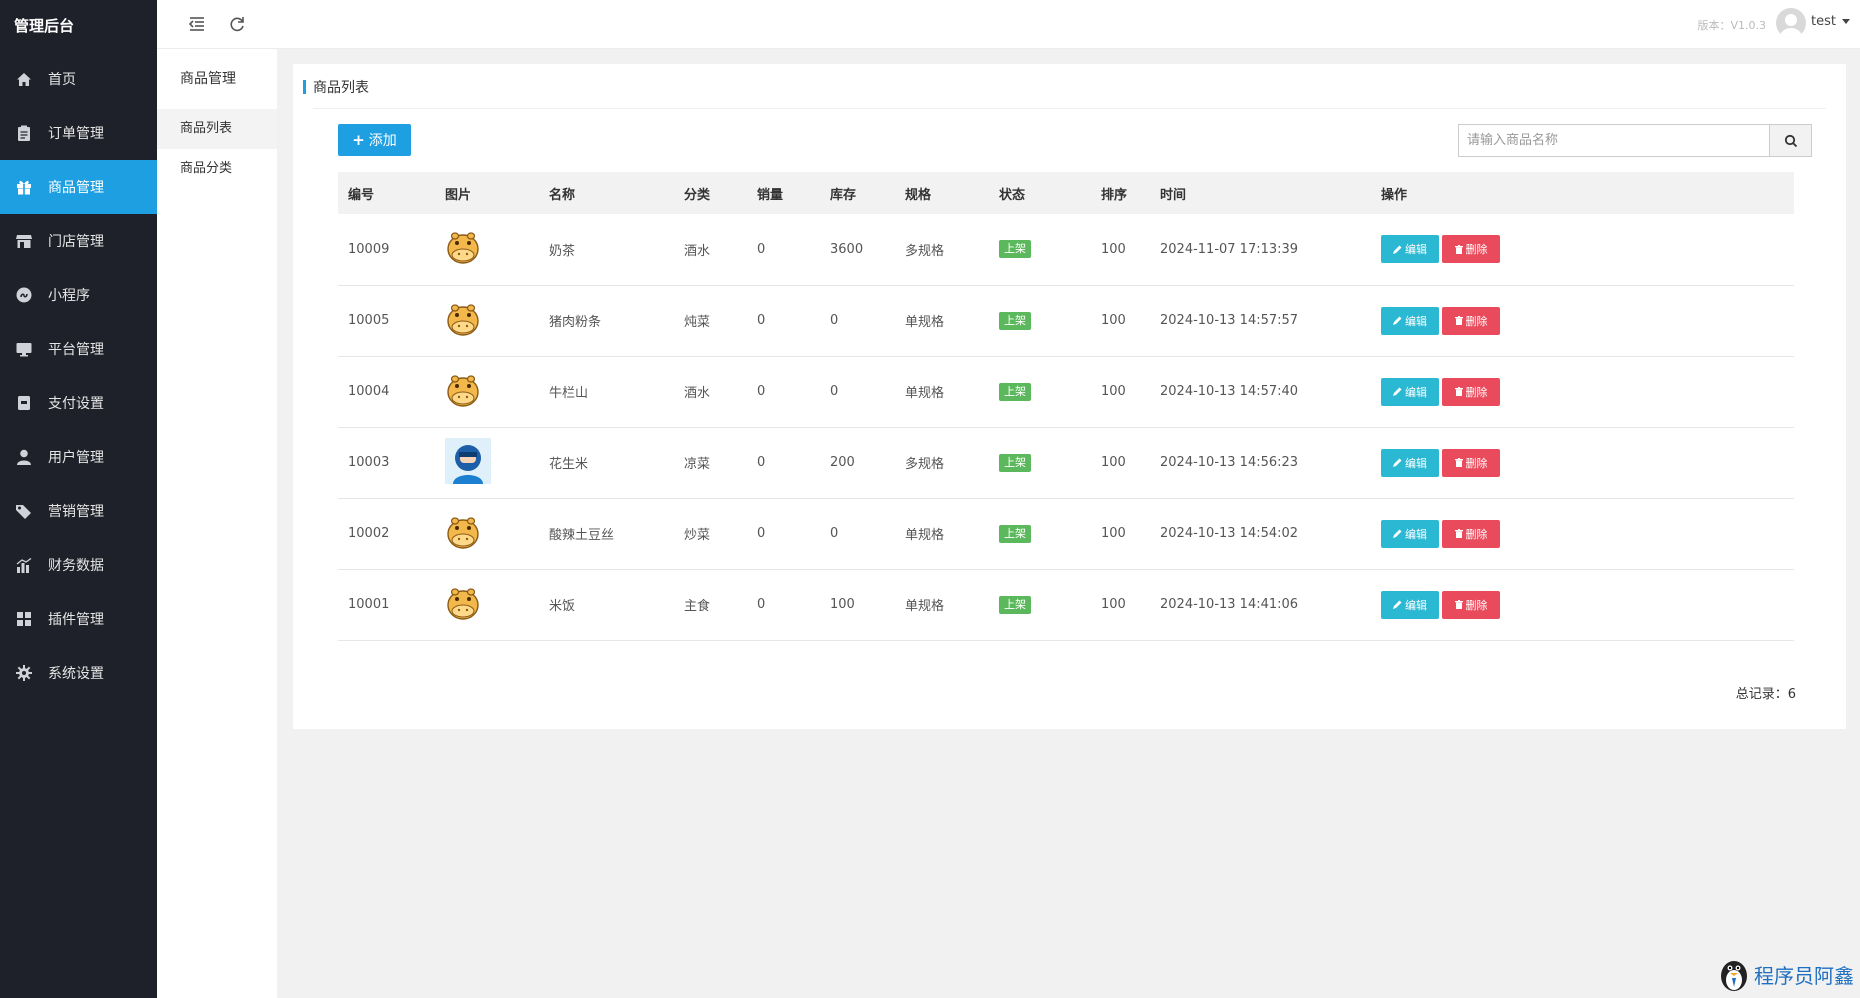 The height and width of the screenshot is (998, 1860). I want to click on add-product-button: + 添加, so click(374, 140).